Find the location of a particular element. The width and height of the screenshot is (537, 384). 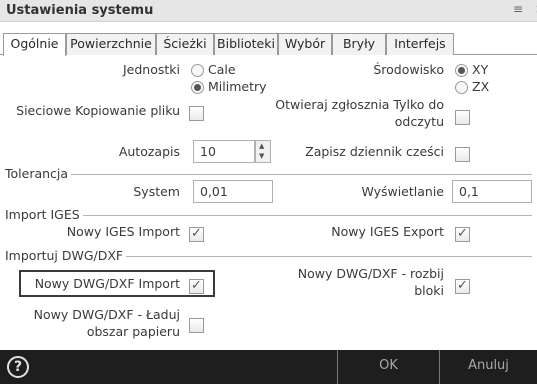

tolerance-group: Tolerancja is located at coordinates (268, 173).